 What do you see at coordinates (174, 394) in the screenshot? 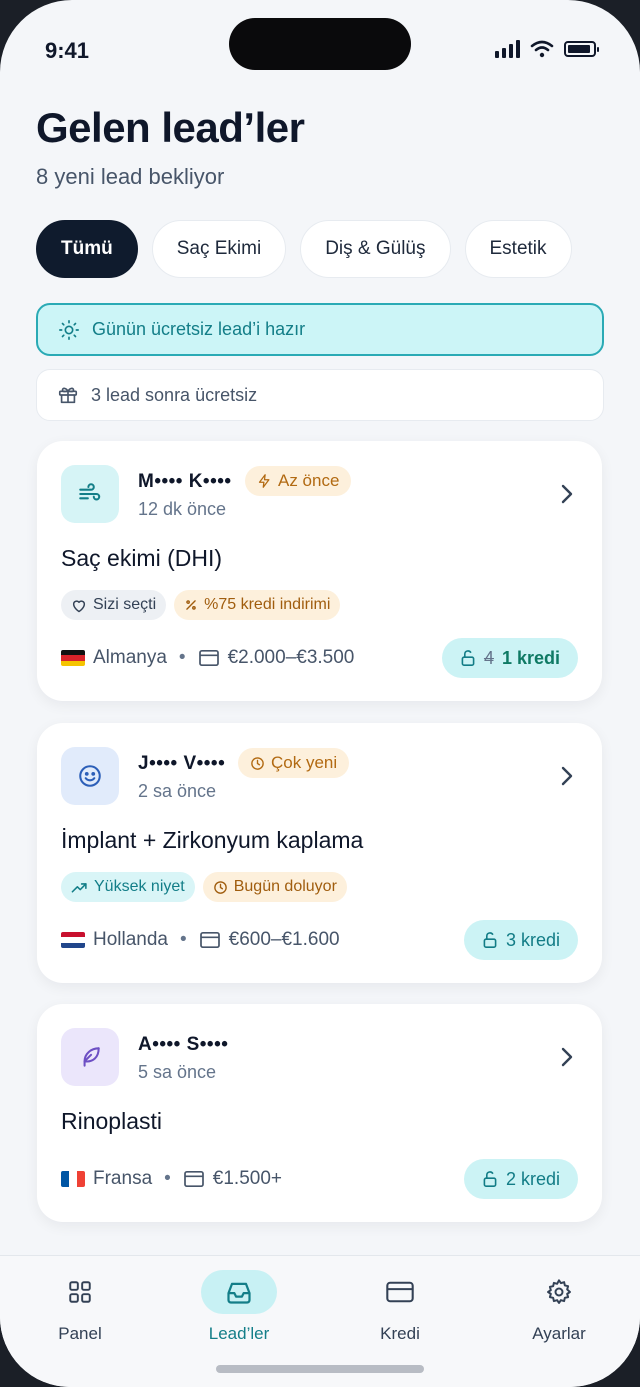
I see `gift-progress-text: 3 lead sonra ücretsiz` at bounding box center [174, 394].